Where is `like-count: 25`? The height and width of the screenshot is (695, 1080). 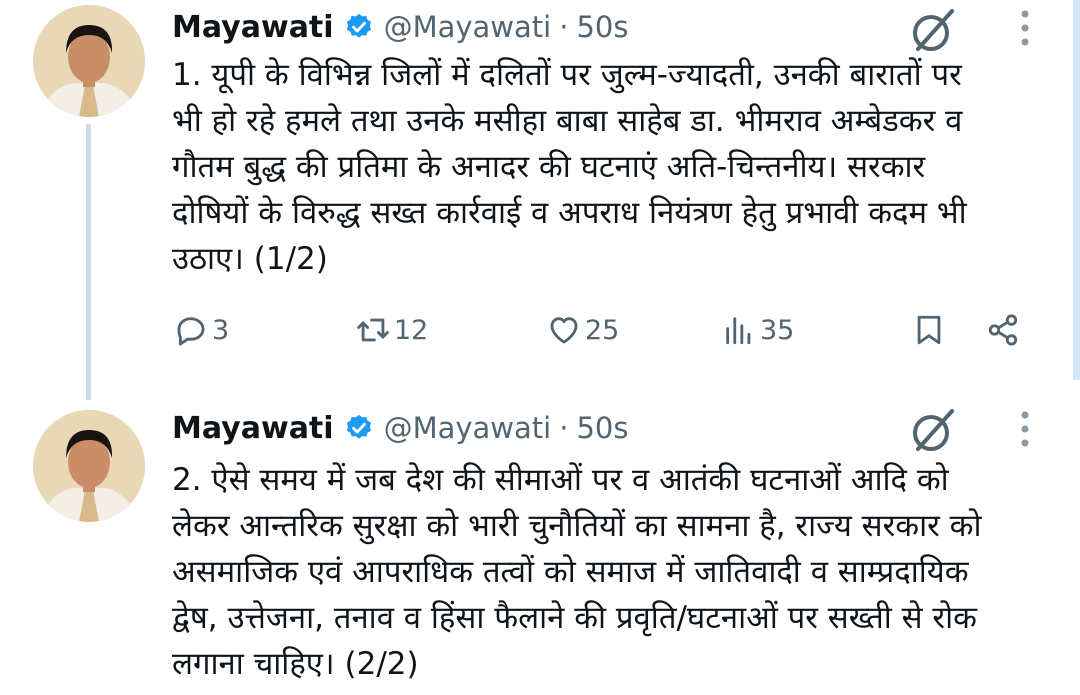 like-count: 25 is located at coordinates (602, 330).